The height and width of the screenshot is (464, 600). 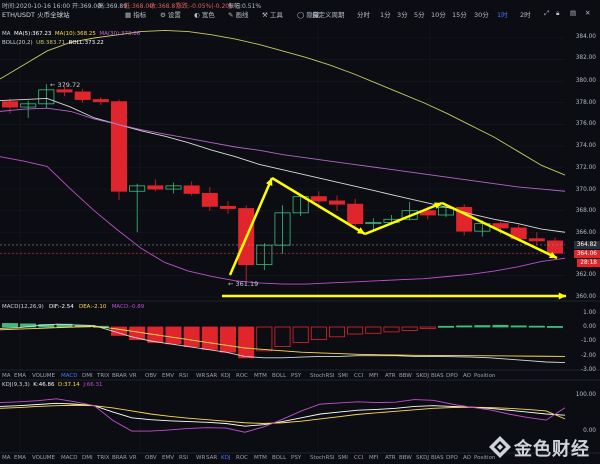 What do you see at coordinates (500, 447) in the screenshot?
I see `jinse-logo-icon` at bounding box center [500, 447].